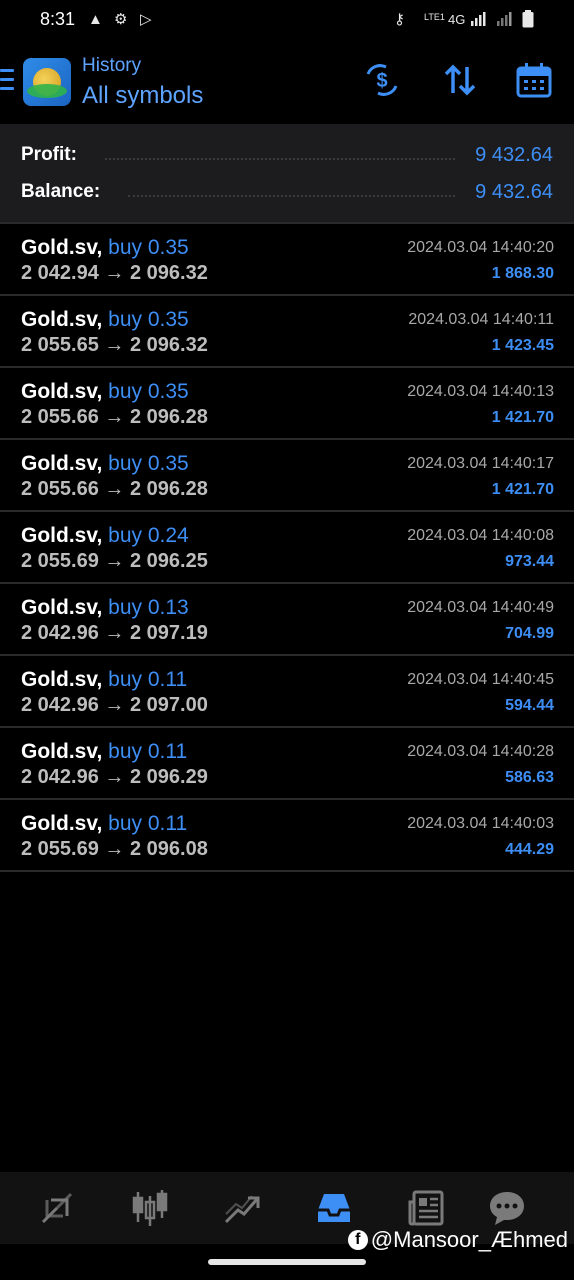 The width and height of the screenshot is (574, 1280). Describe the element at coordinates (399, 19) in the screenshot. I see `key-icon: ⚷` at that location.